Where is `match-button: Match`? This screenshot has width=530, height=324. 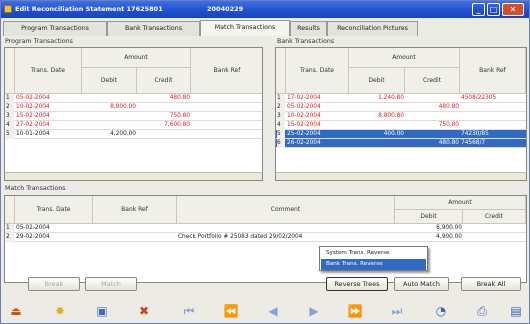
match-button: Match is located at coordinates (111, 284).